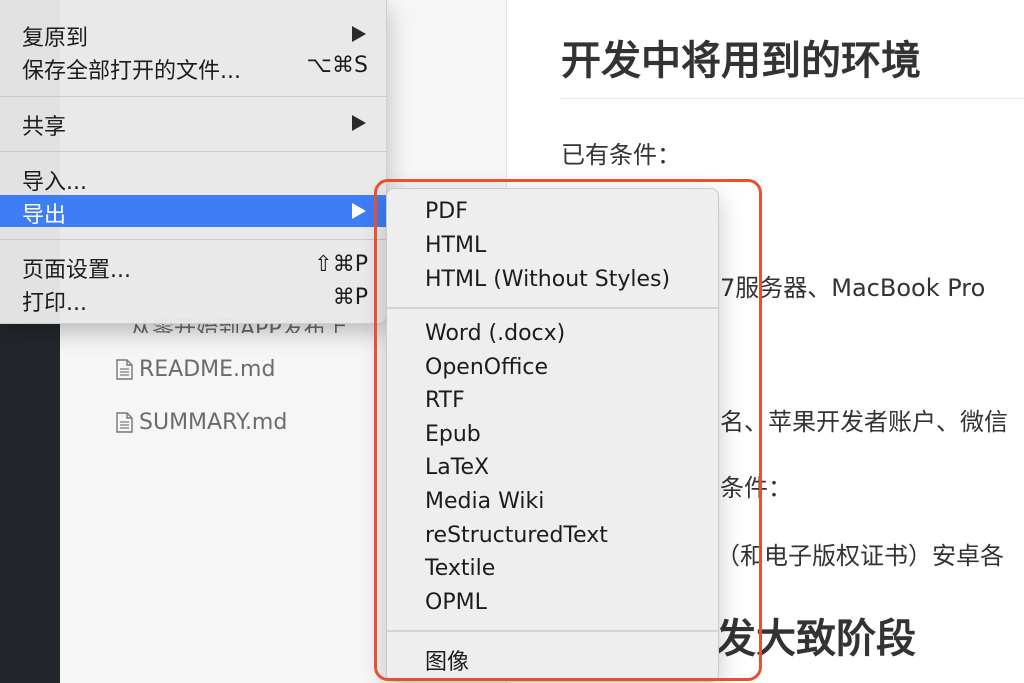  What do you see at coordinates (193, 299) in the screenshot?
I see `menu-item-print: 打印... ⌘P` at bounding box center [193, 299].